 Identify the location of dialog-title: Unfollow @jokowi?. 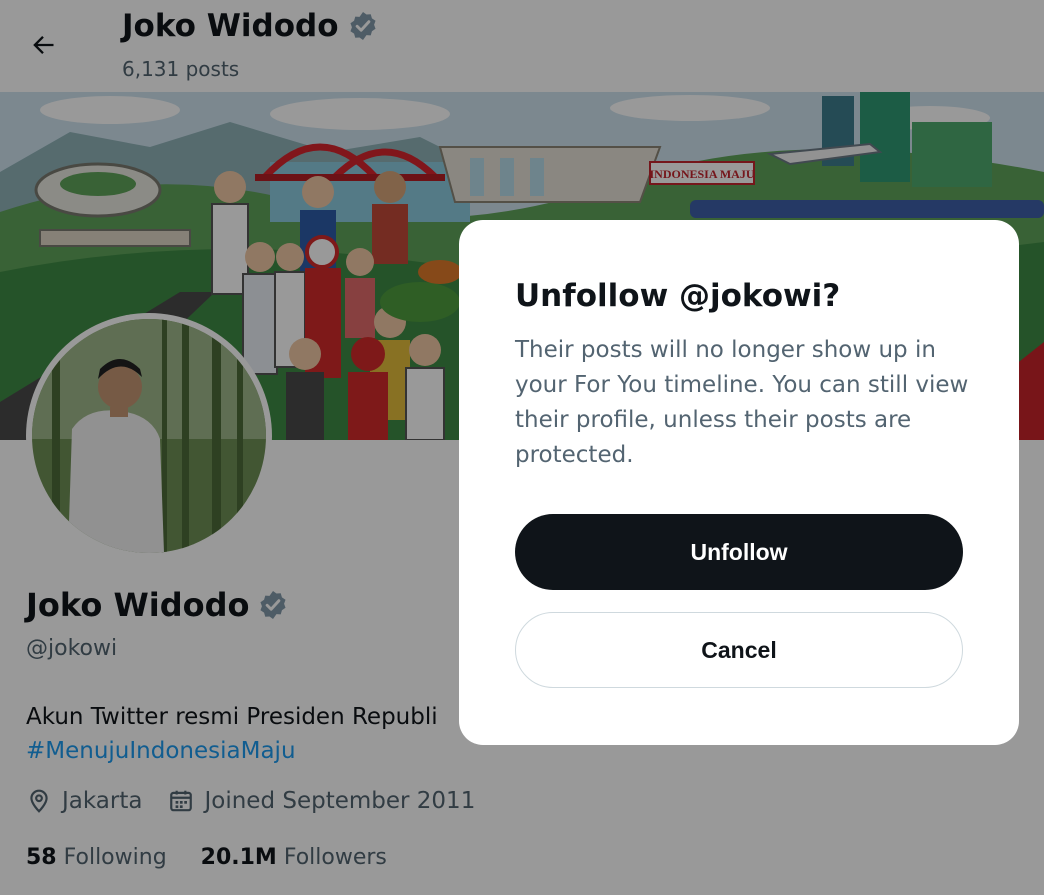
(678, 296).